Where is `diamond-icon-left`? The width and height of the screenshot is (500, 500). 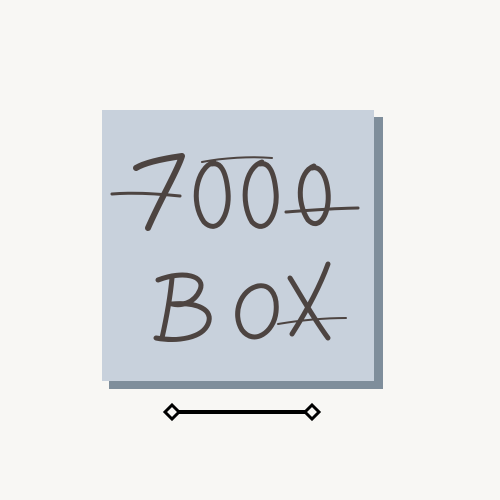 diamond-icon-left is located at coordinates (172, 412).